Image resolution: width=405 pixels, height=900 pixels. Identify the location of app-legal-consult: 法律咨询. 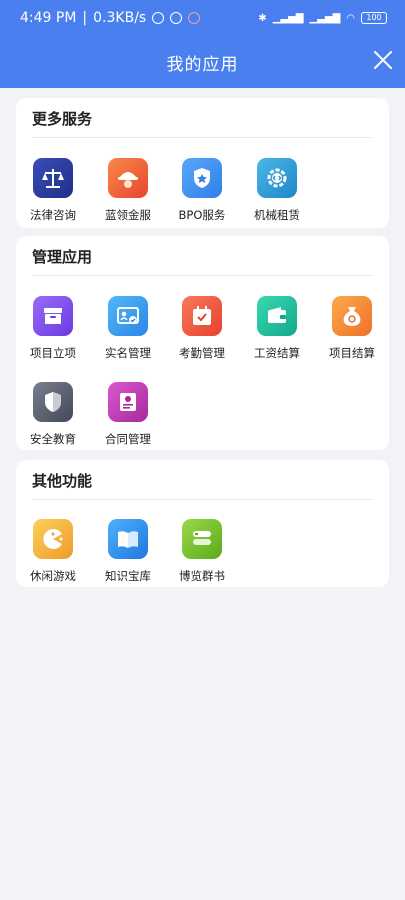
(53, 190).